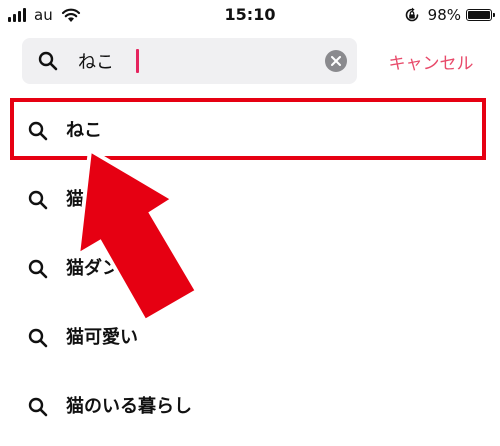  What do you see at coordinates (75, 199) in the screenshot?
I see `suggestion-label: 猫` at bounding box center [75, 199].